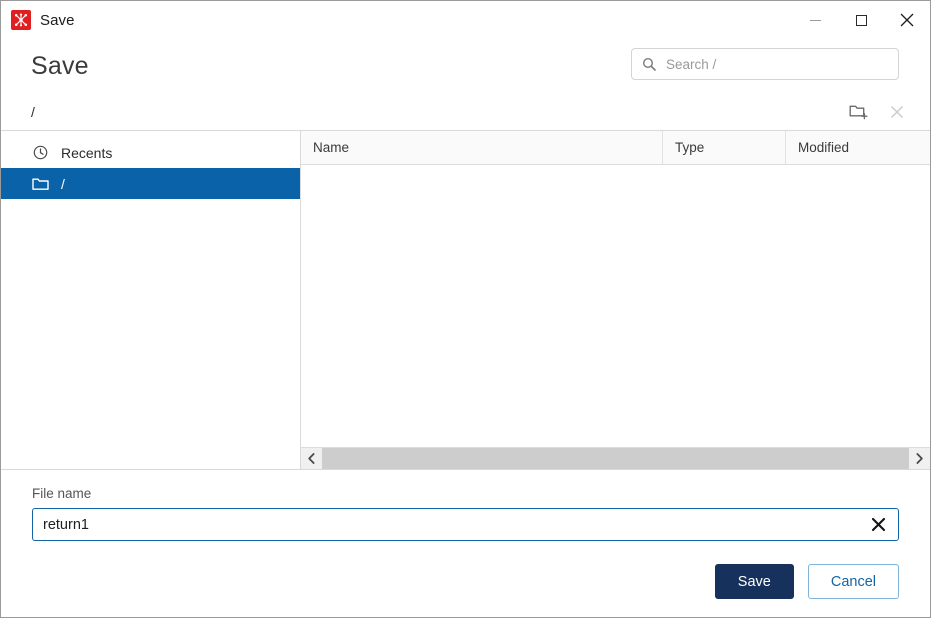 The height and width of the screenshot is (618, 931). I want to click on column-header-modified: Modified, so click(858, 147).